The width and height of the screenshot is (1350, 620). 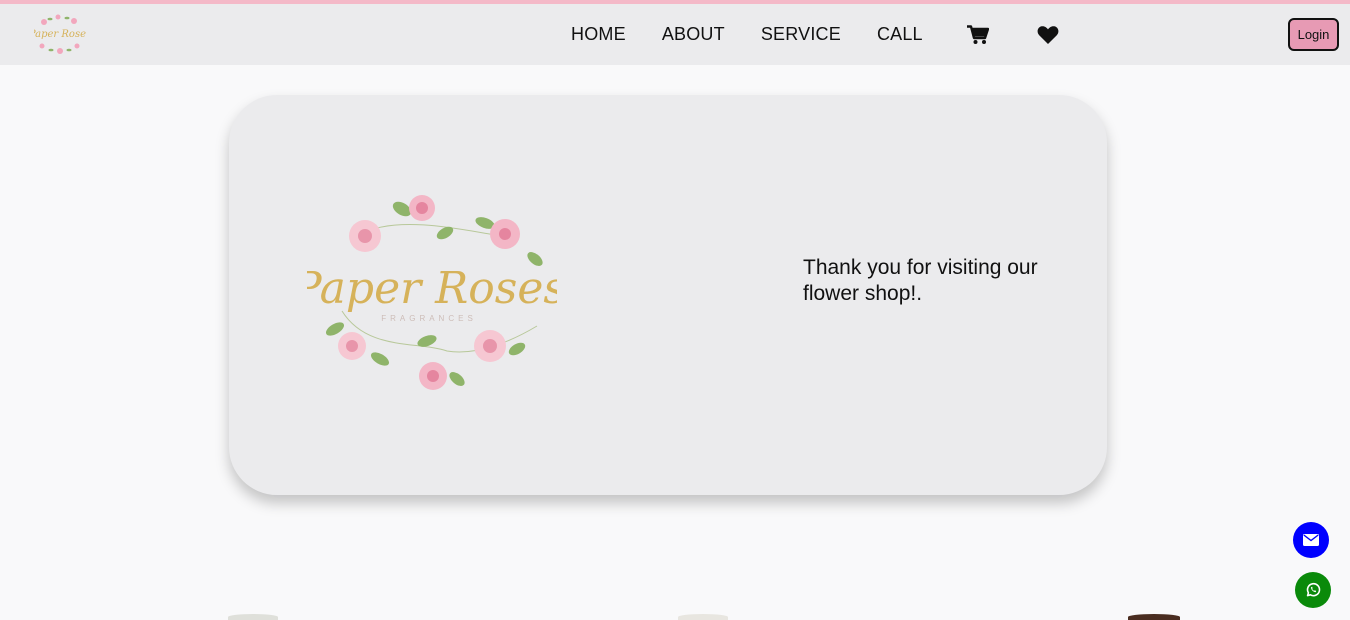 I want to click on whatsapp-icon, so click(x=1313, y=589).